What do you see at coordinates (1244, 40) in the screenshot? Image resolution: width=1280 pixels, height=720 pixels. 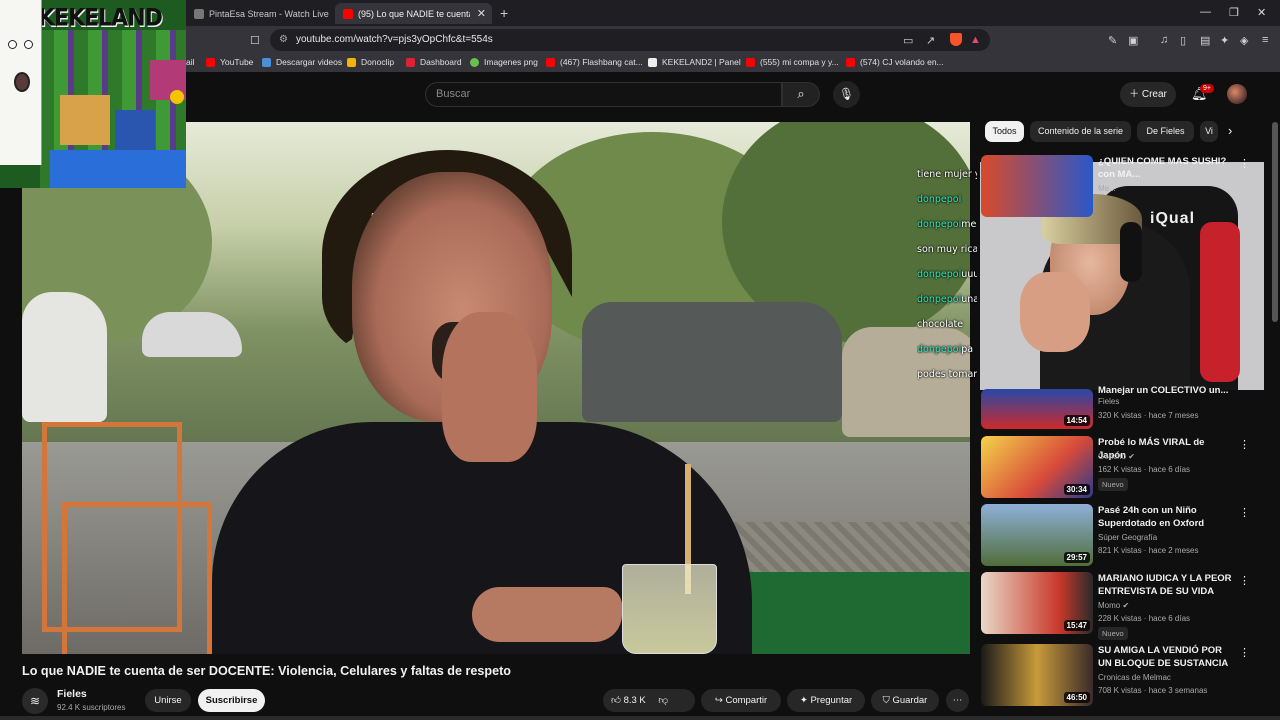 I see `vpn-icon: ◈` at bounding box center [1244, 40].